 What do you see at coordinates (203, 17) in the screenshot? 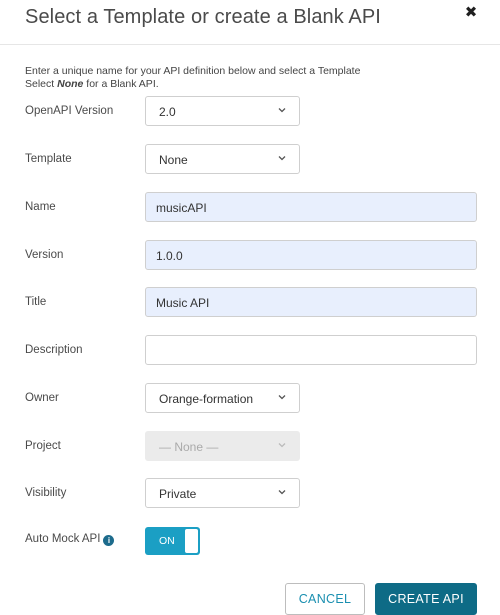
I see `dialog-title: Select a Template or create a Blank API` at bounding box center [203, 17].